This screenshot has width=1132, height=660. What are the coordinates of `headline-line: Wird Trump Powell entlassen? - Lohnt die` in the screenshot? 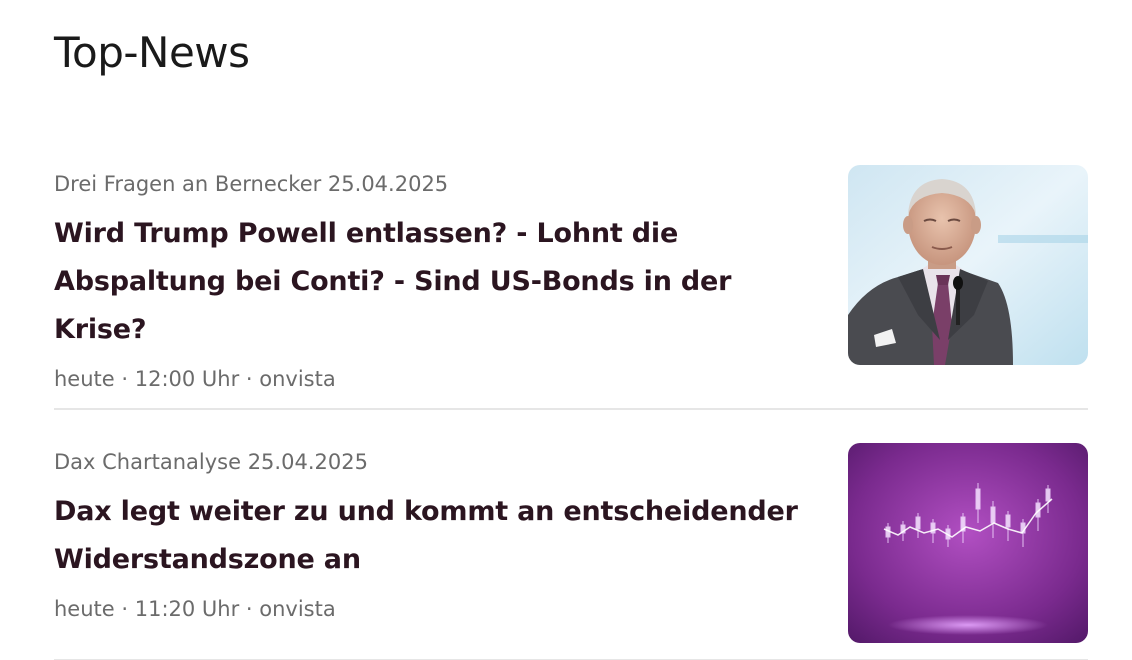 It's located at (439, 234).